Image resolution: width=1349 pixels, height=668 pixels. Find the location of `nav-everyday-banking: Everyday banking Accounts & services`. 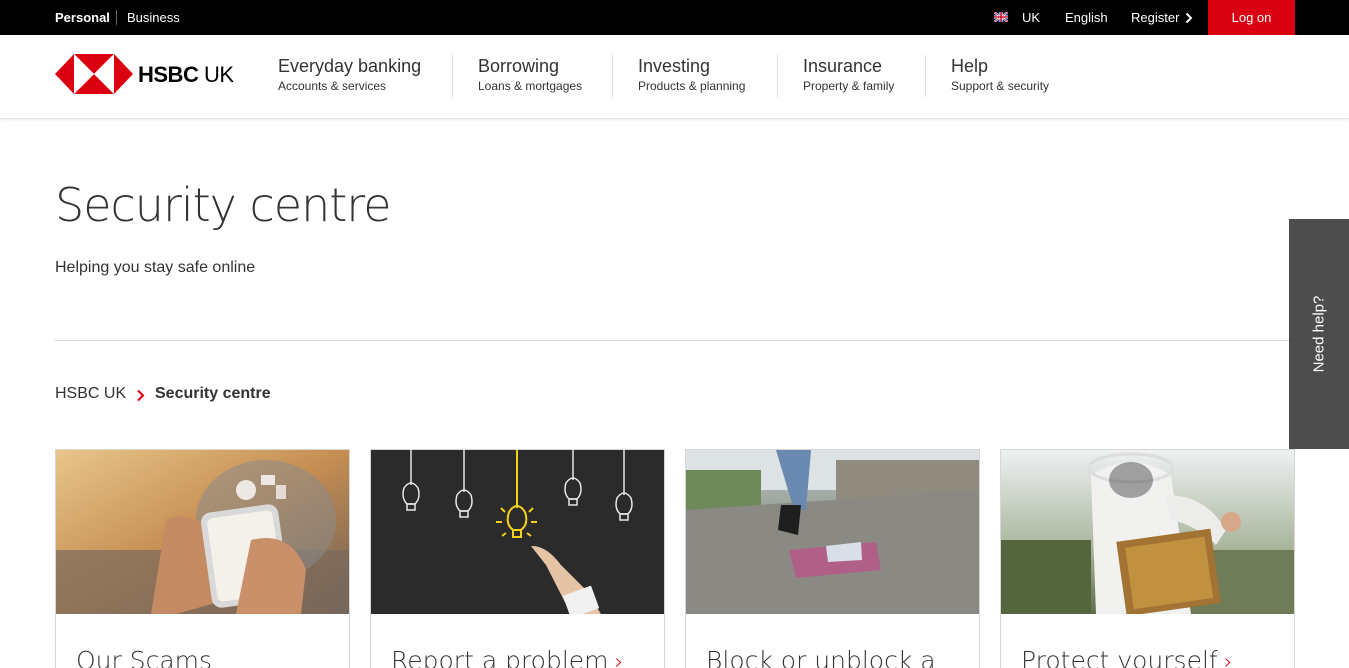

nav-everyday-banking: Everyday banking Accounts & services is located at coordinates (349, 74).